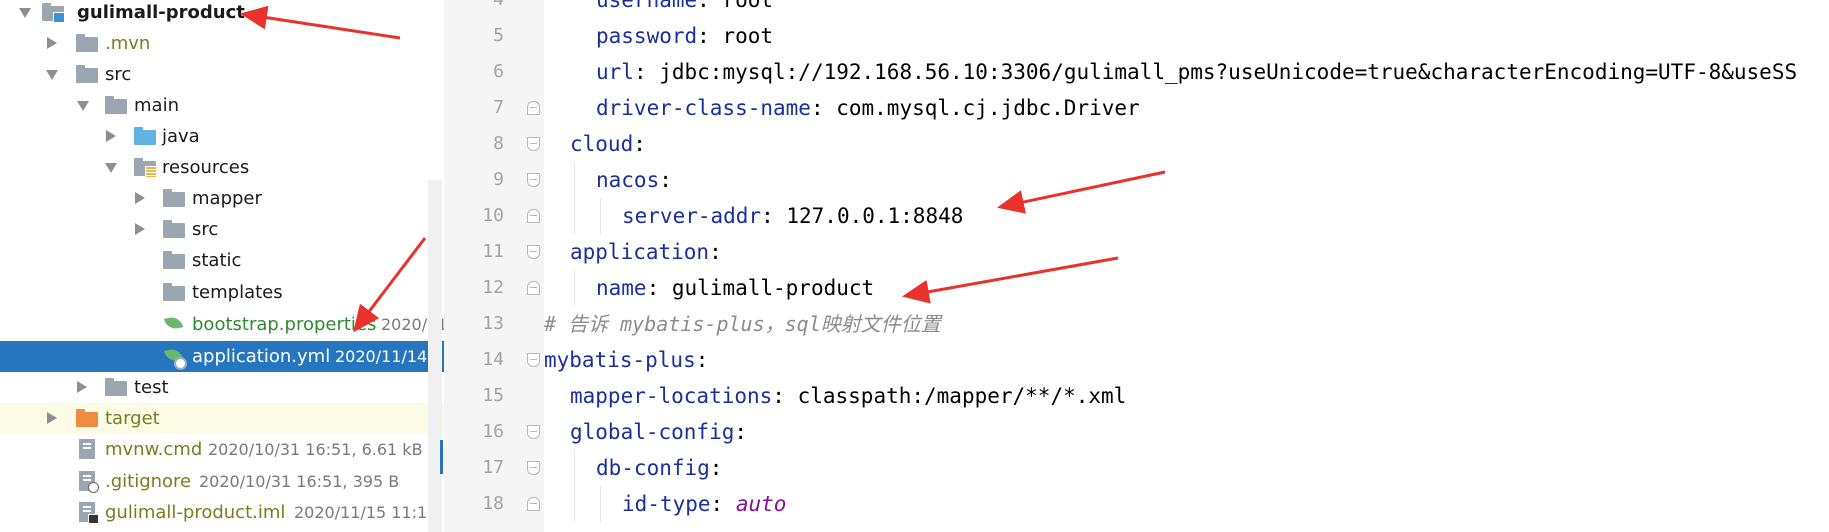 The image size is (1829, 532). Describe the element at coordinates (222, 136) in the screenshot. I see `tree-item-java: java` at that location.